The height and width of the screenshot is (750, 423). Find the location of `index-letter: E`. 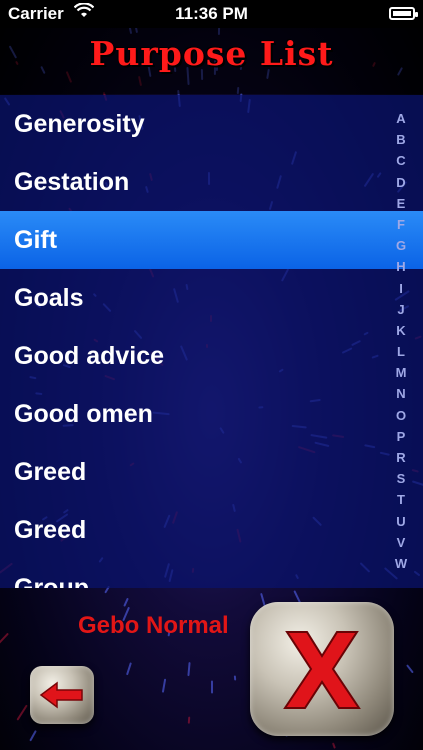

index-letter: E is located at coordinates (401, 203).